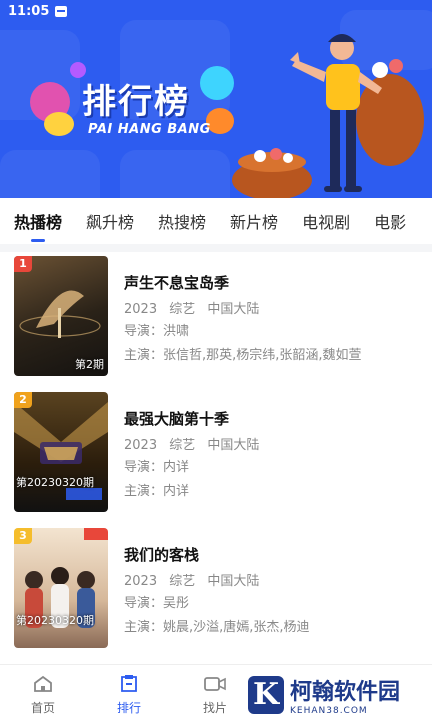 The height and width of the screenshot is (720, 432). I want to click on nav-find-label: 找片, so click(214, 708).